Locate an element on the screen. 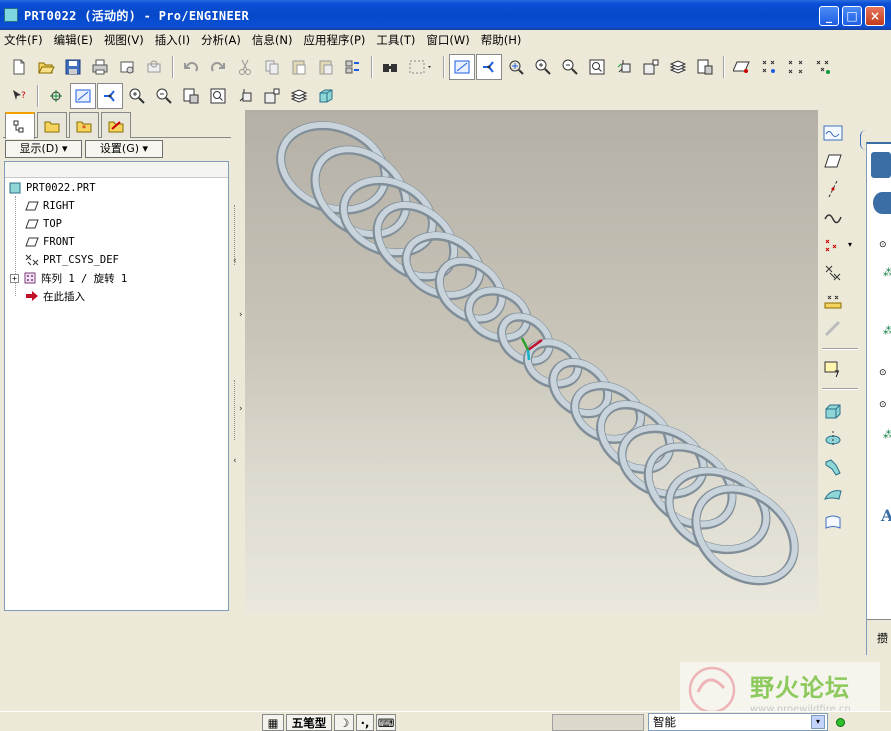 The image size is (891, 731). send-mail-icon is located at coordinates (127, 67).